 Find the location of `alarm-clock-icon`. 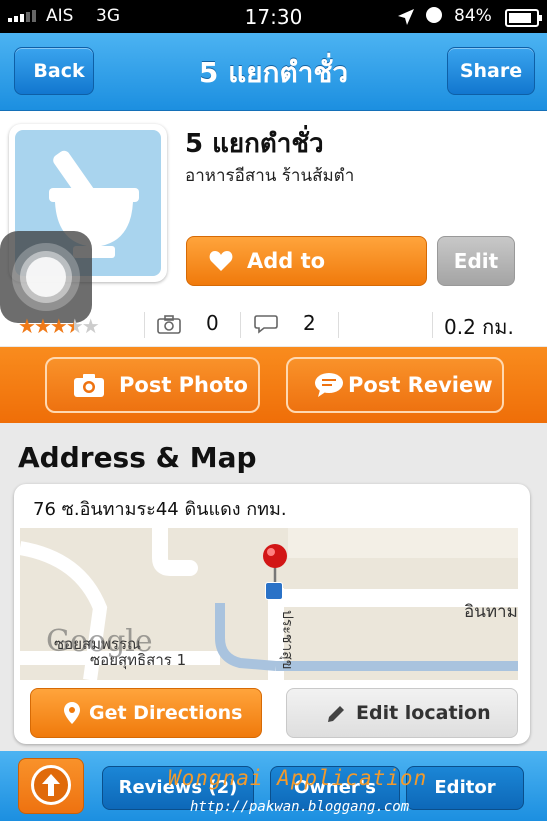

alarm-clock-icon is located at coordinates (434, 15).